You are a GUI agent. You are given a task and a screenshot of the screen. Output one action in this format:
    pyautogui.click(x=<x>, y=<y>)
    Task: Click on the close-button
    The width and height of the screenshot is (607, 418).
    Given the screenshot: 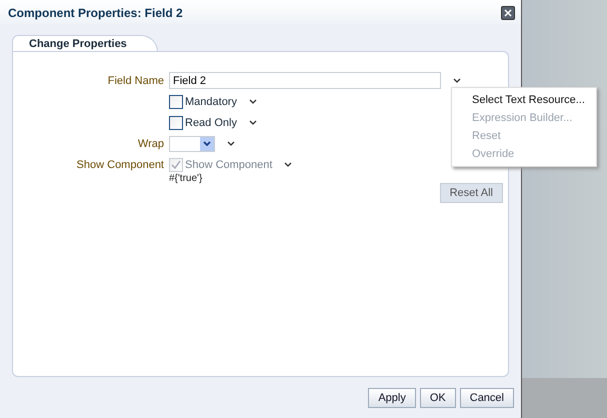 What is the action you would take?
    pyautogui.click(x=508, y=13)
    